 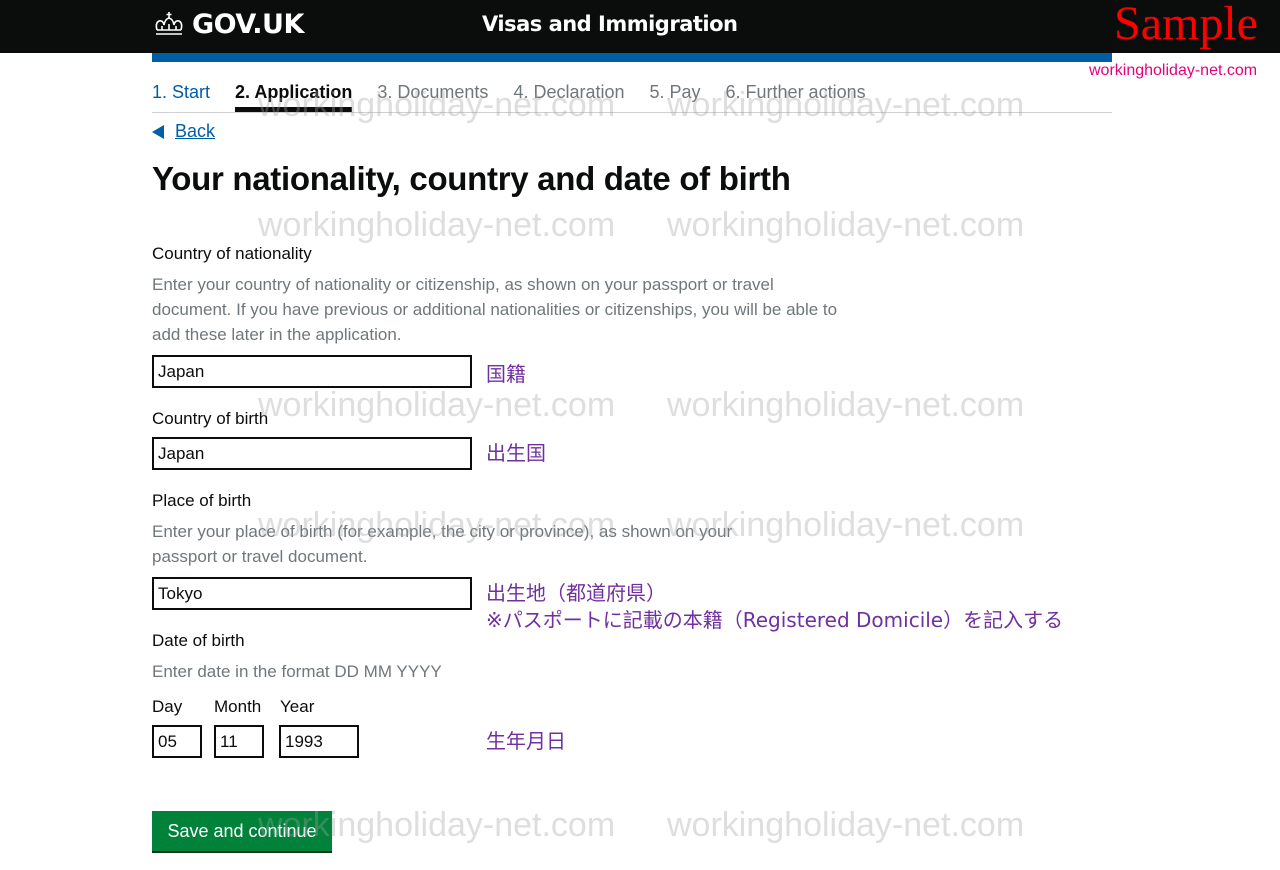 What do you see at coordinates (576, 593) in the screenshot?
I see `place-of-birth-note-1: 出生地（都道府県）` at bounding box center [576, 593].